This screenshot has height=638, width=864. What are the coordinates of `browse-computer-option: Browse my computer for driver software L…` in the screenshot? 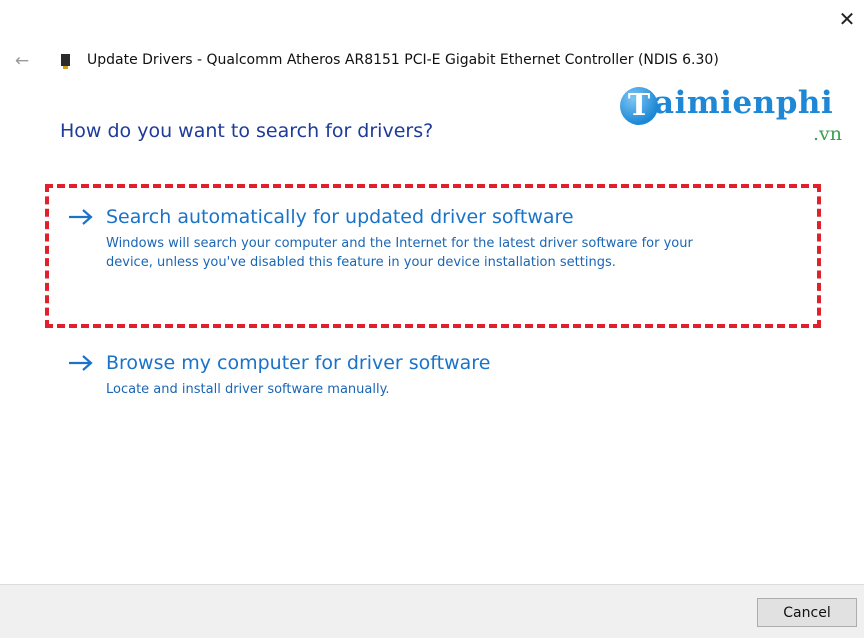 It's located at (418, 375).